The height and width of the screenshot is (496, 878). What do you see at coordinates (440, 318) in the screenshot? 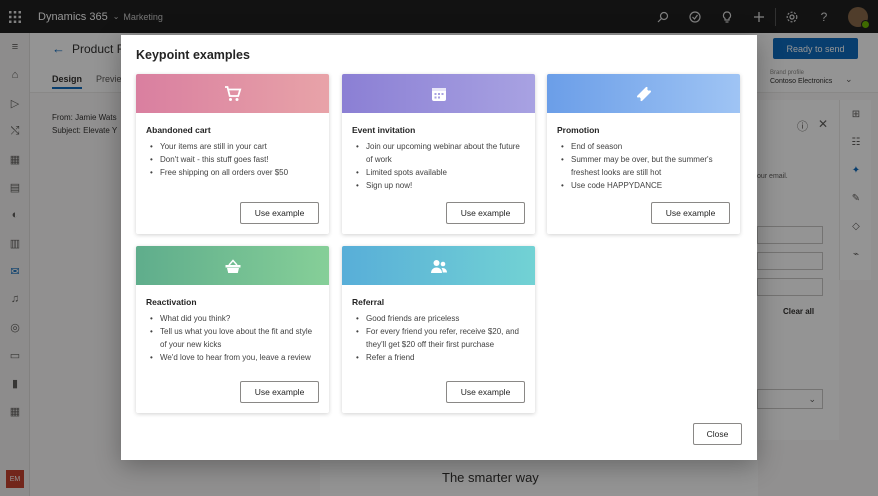
I see `list-item: Good friends are priceless` at bounding box center [440, 318].